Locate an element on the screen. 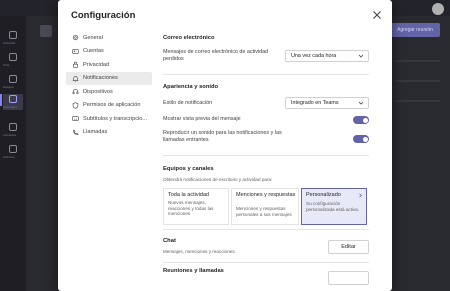  rail-item-label: Equipos is located at coordinates (8, 87).